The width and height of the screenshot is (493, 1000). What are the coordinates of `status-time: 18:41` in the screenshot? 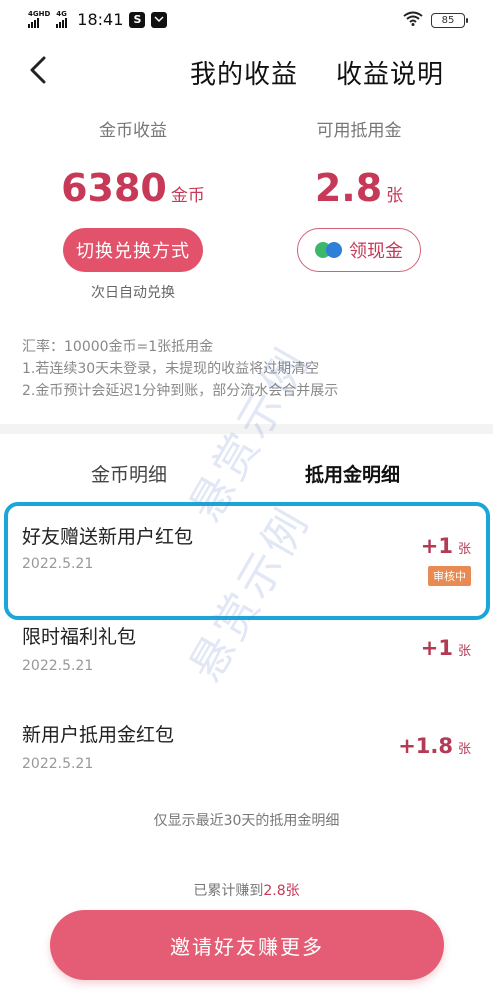 It's located at (100, 19).